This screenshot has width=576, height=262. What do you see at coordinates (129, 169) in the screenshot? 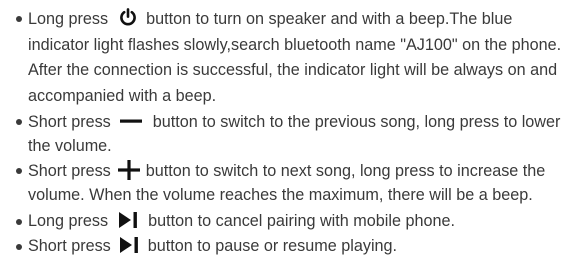
I see `plus-icon` at bounding box center [129, 169].